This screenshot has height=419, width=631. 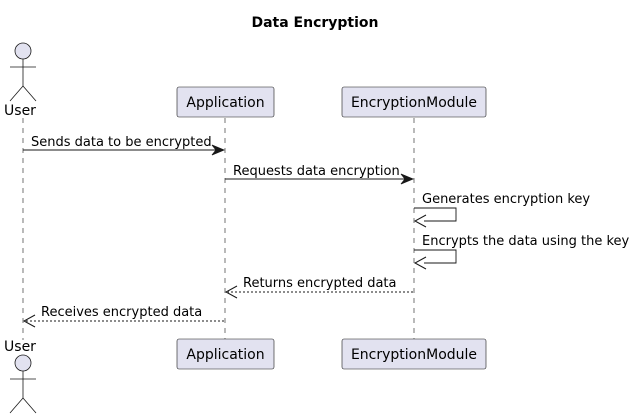 What do you see at coordinates (316, 171) in the screenshot?
I see `message-label: Requests data encryption` at bounding box center [316, 171].